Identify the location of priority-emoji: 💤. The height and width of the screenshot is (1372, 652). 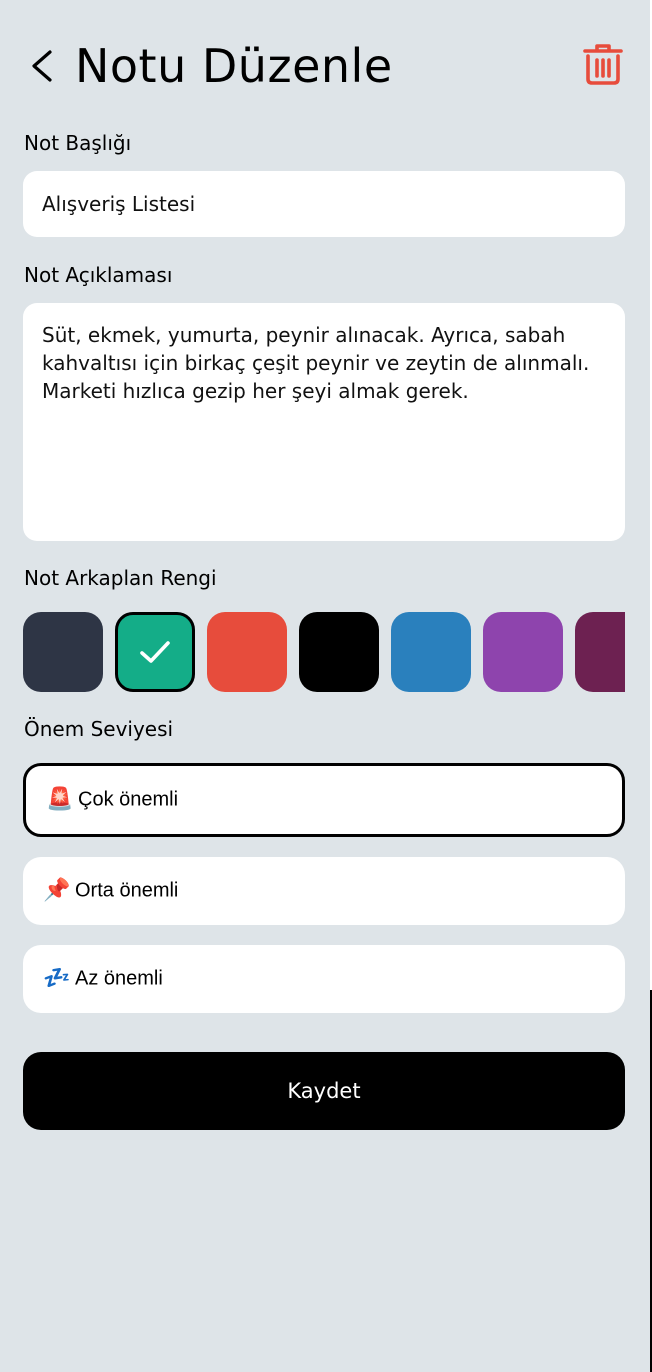
(57, 978).